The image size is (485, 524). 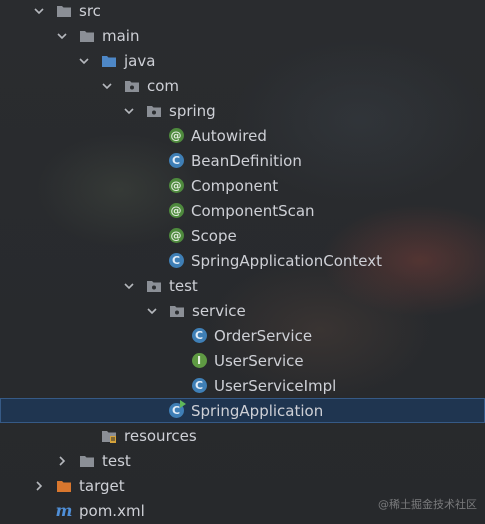 What do you see at coordinates (427, 504) in the screenshot?
I see `watermark: @稀土掘金技术社区` at bounding box center [427, 504].